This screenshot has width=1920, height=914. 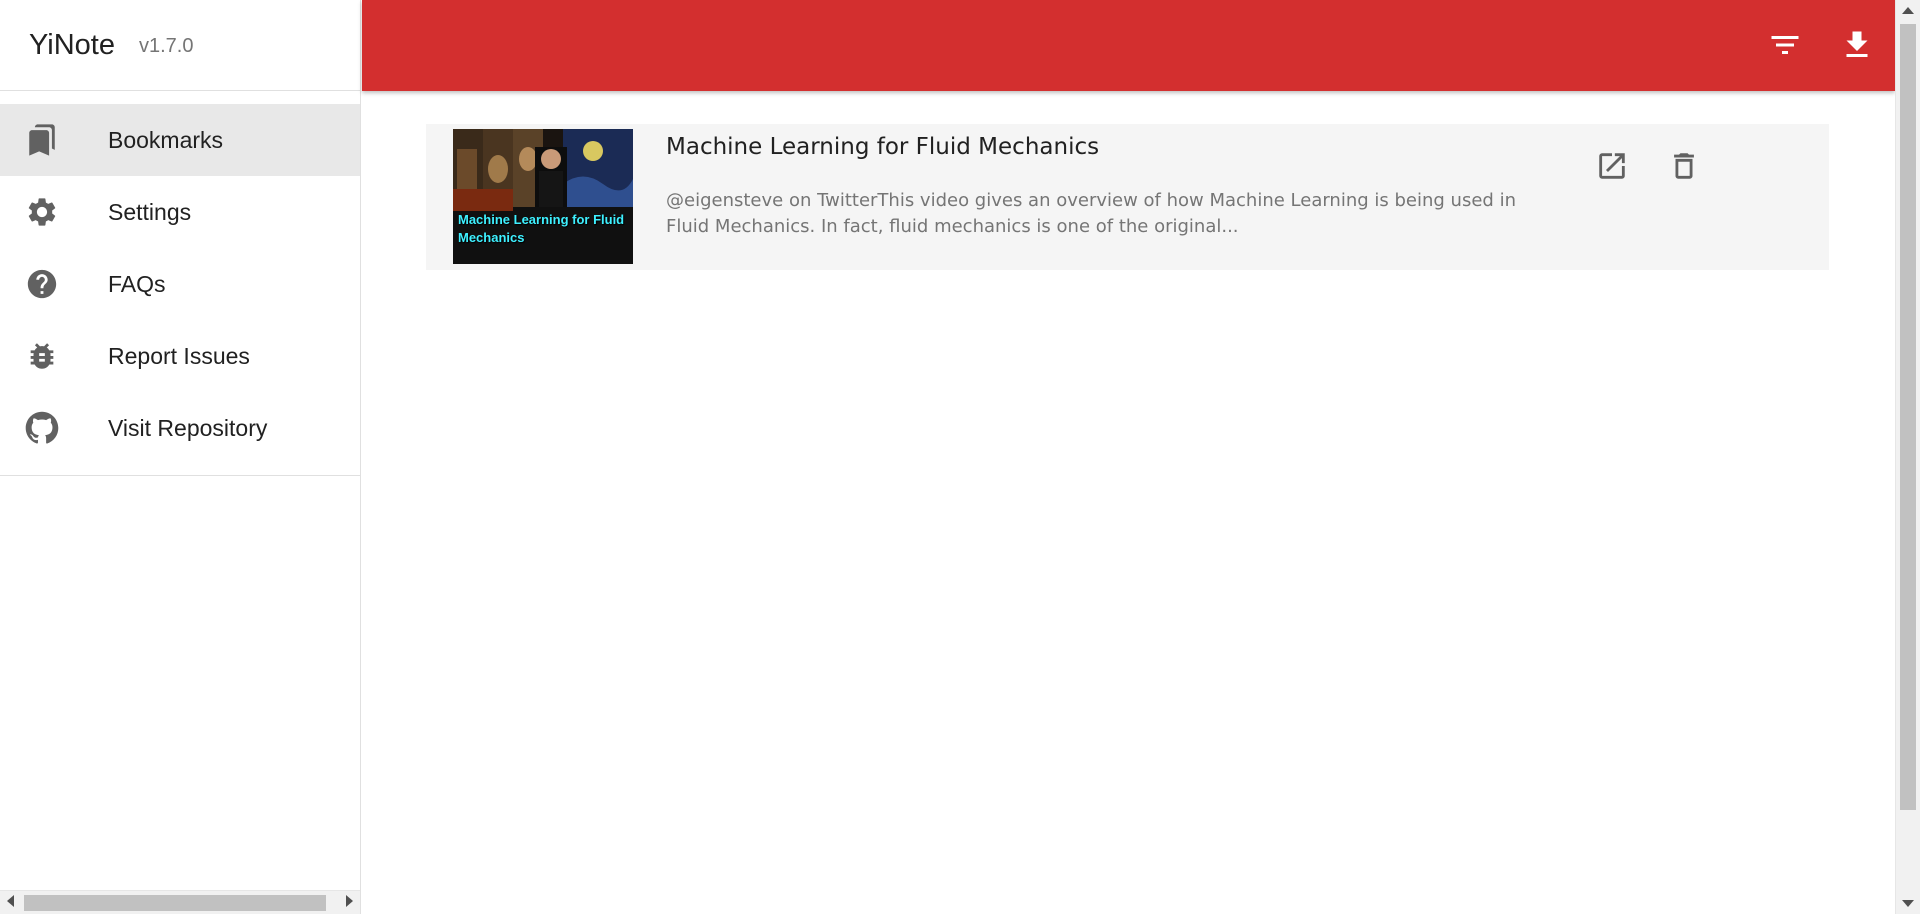 I want to click on sidebar-item-report-issues: Report Issues, so click(x=180, y=356).